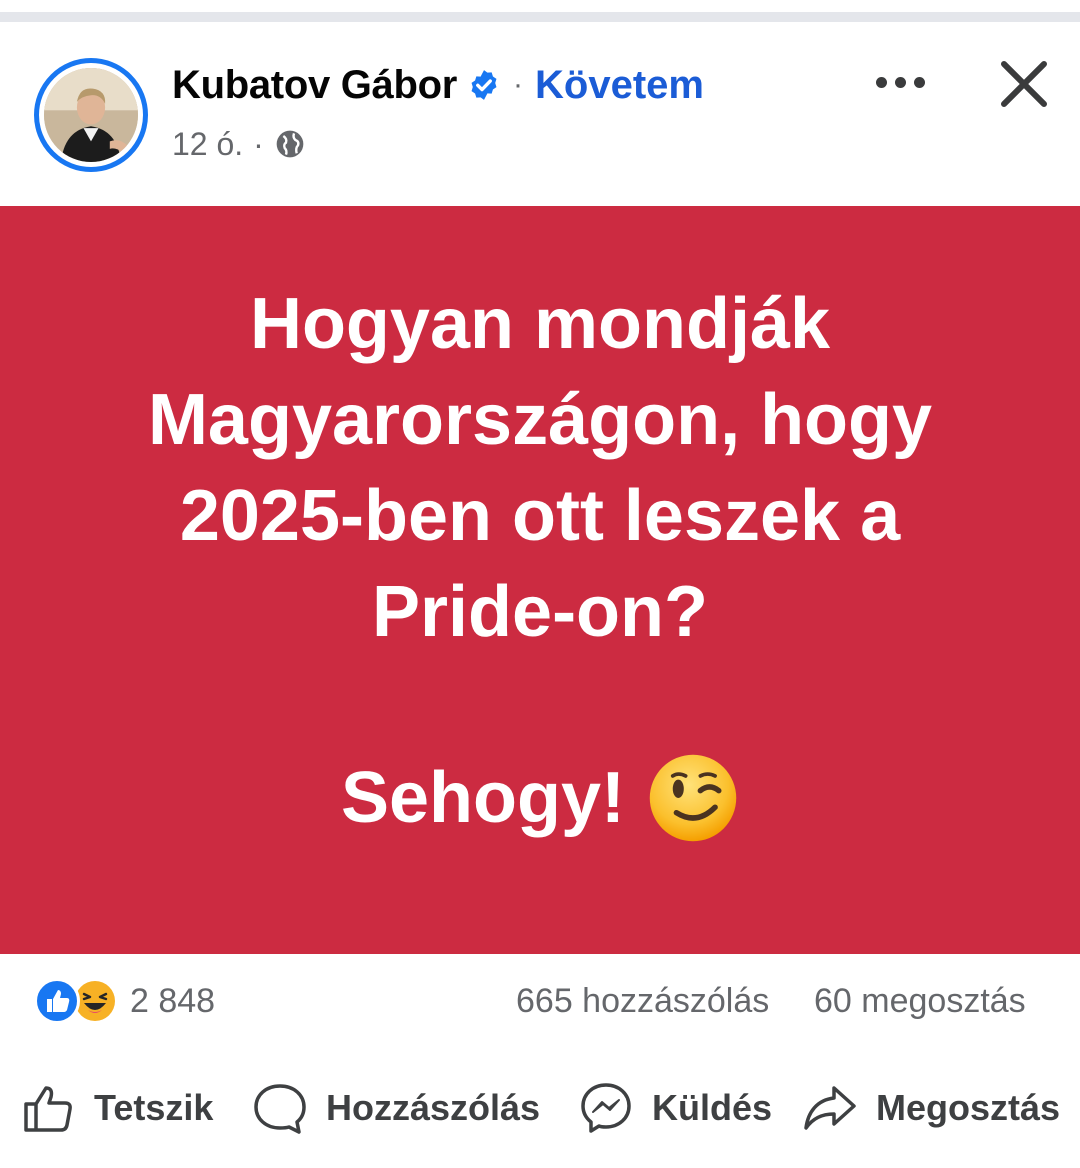  I want to click on like-reaction-icon, so click(57, 1001).